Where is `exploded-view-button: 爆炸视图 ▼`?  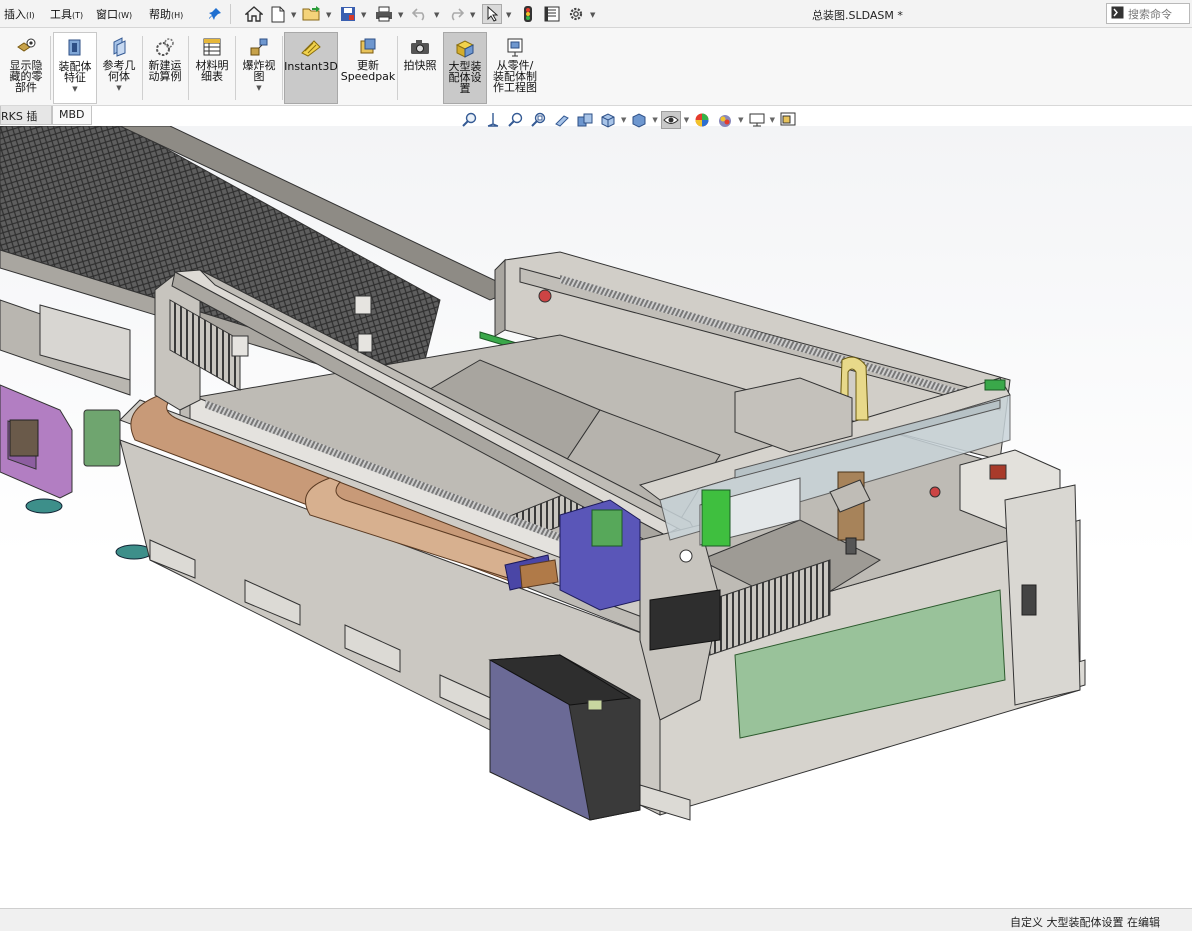
exploded-view-button: 爆炸视图 ▼ is located at coordinates (259, 68).